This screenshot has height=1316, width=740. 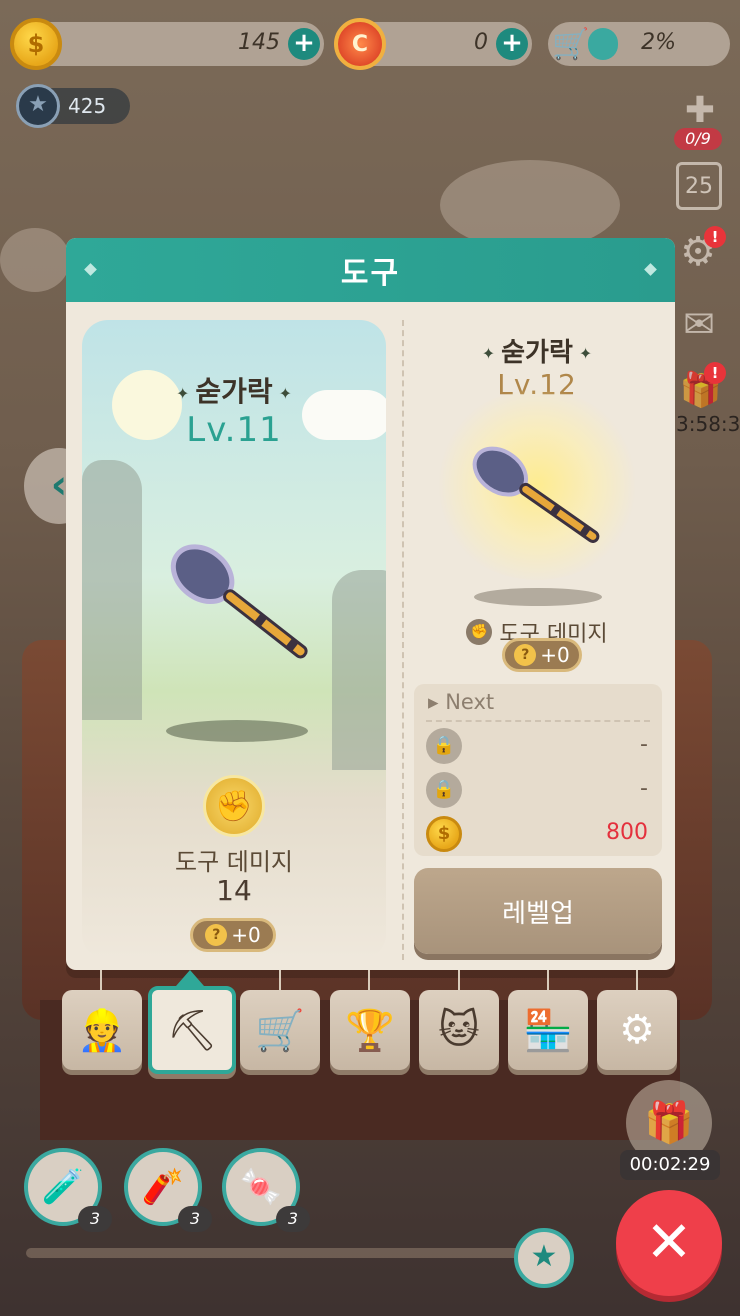 I want to click on mail-icon: ✉, so click(x=699, y=324).